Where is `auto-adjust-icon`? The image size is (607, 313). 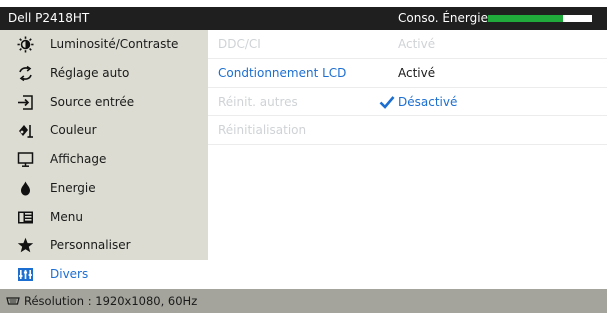 auto-adjust-icon is located at coordinates (25, 73).